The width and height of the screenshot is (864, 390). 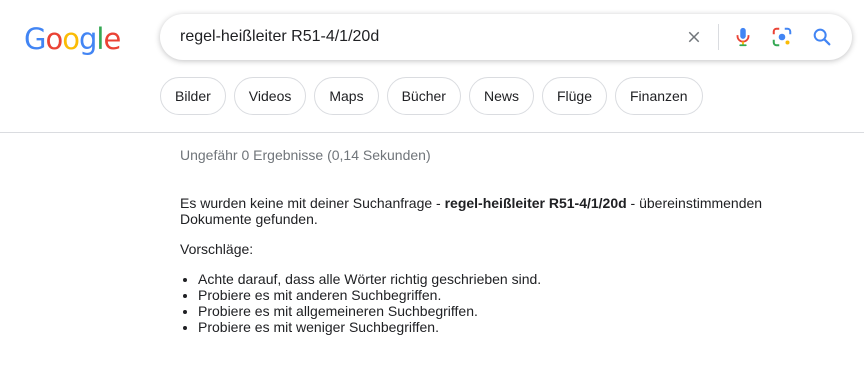 I want to click on chip-news: News, so click(x=501, y=96).